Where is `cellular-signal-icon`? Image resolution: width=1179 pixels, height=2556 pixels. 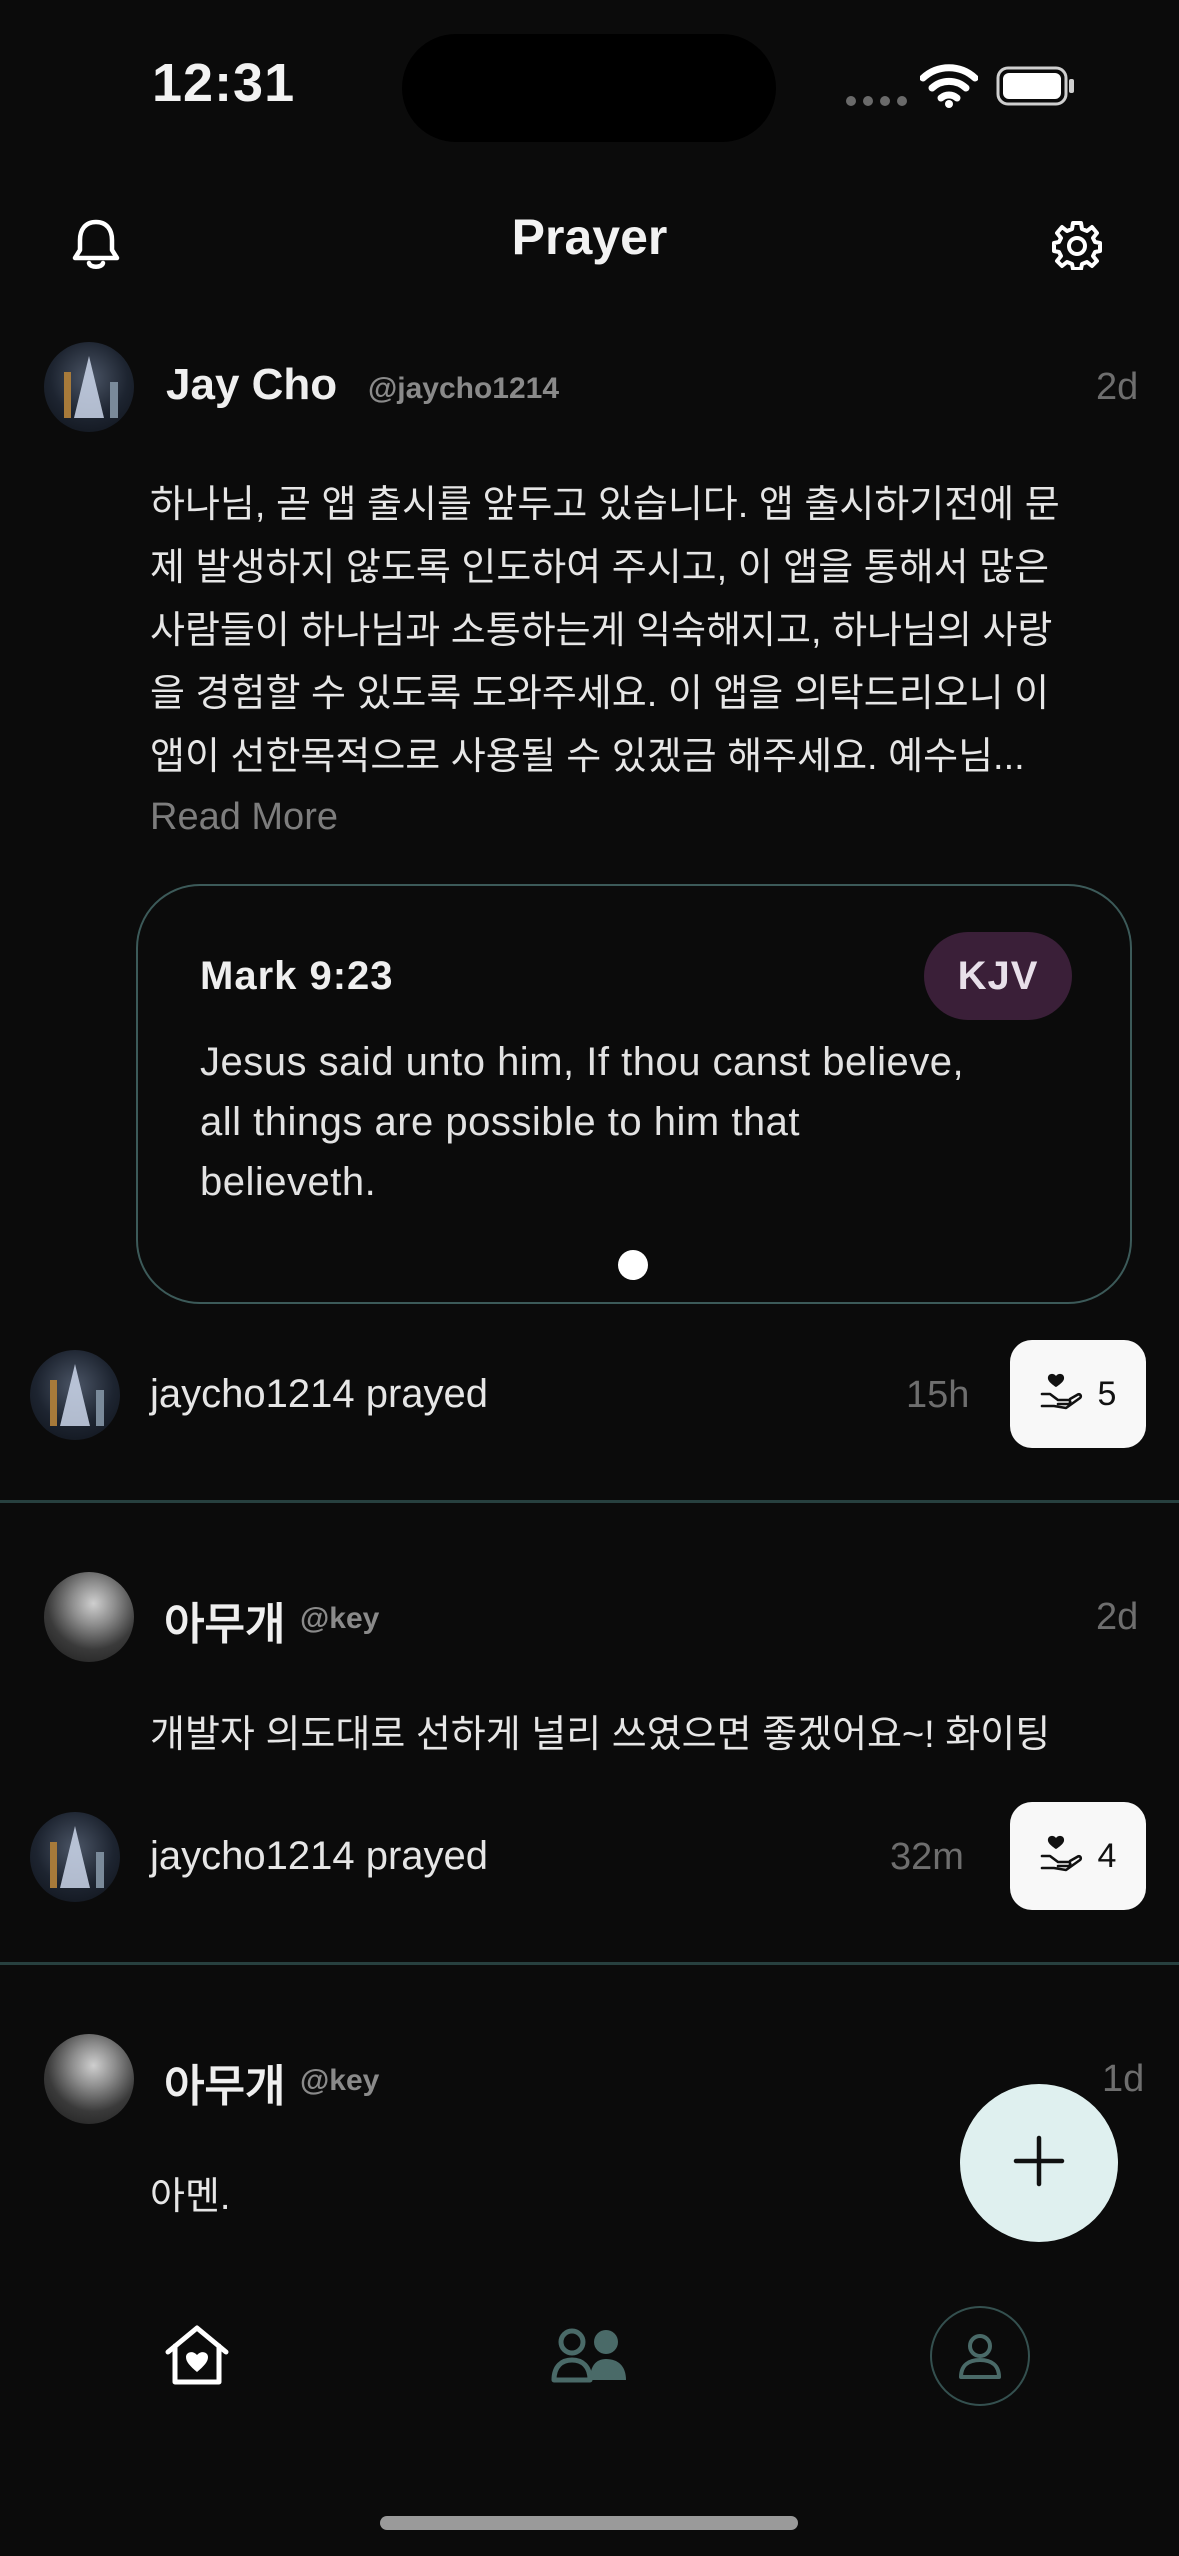 cellular-signal-icon is located at coordinates (876, 101).